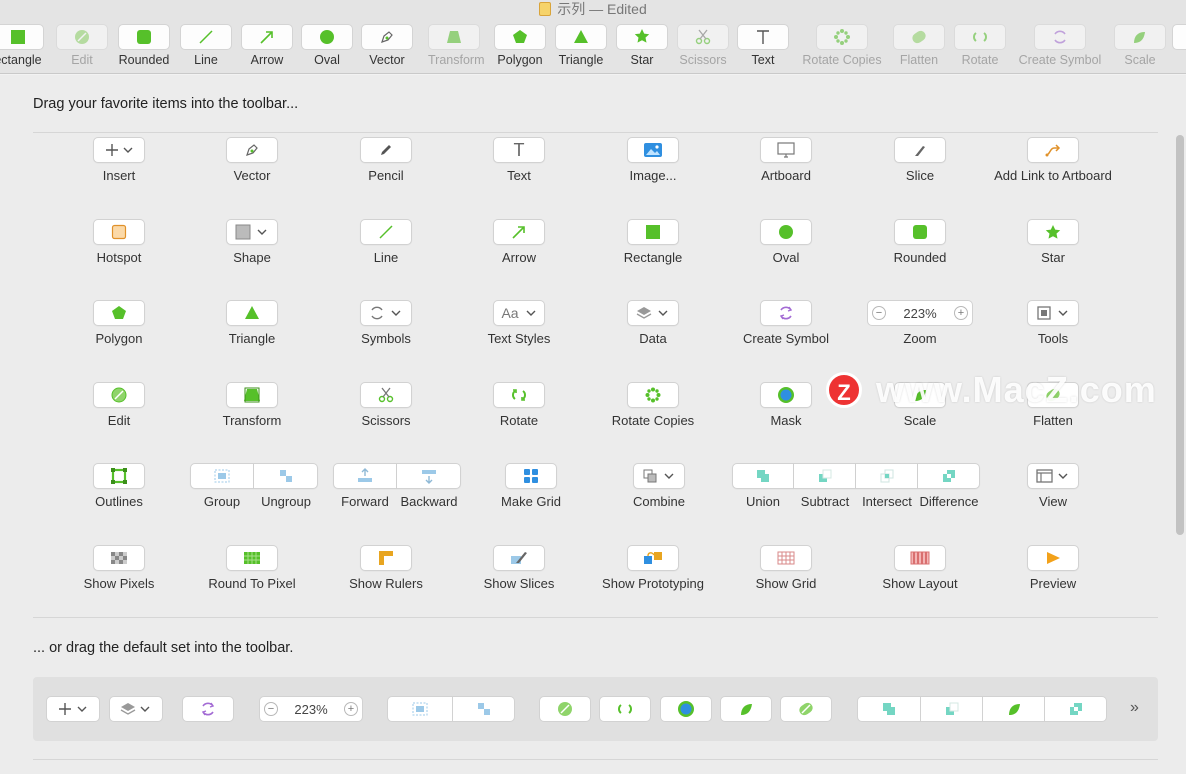  What do you see at coordinates (119, 568) in the screenshot?
I see `item-show-pixels: Show Pixels` at bounding box center [119, 568].